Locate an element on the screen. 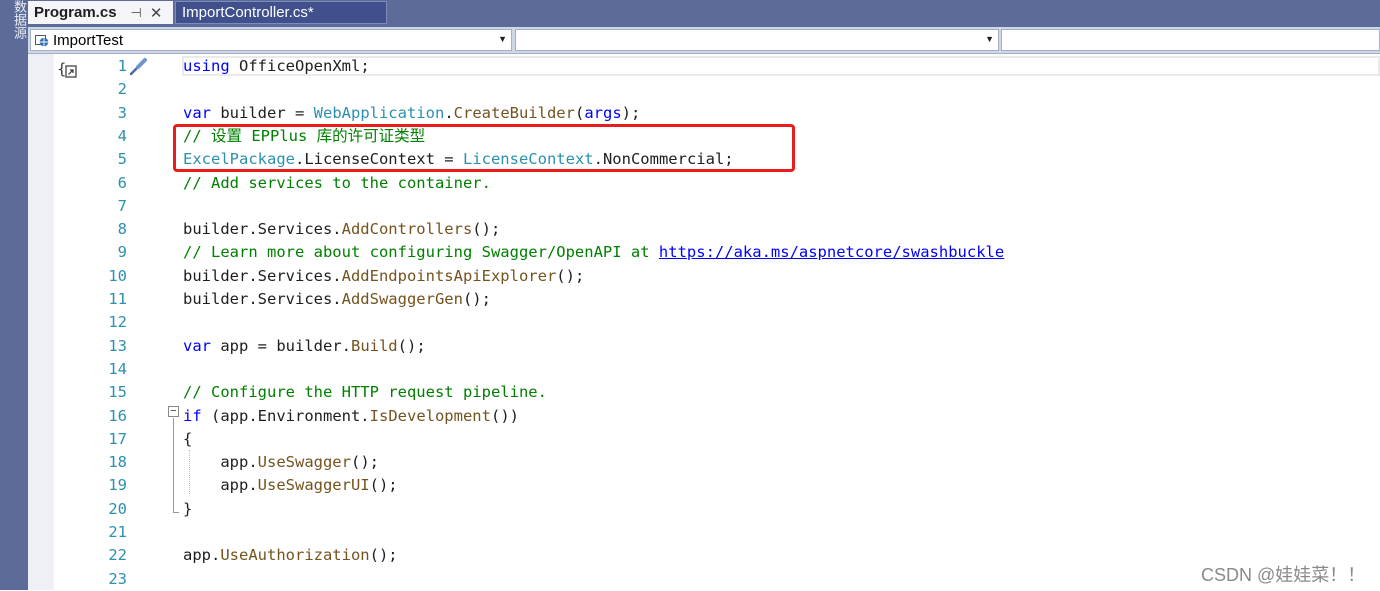  project-dropdown: ImportTest ▼ is located at coordinates (271, 40).